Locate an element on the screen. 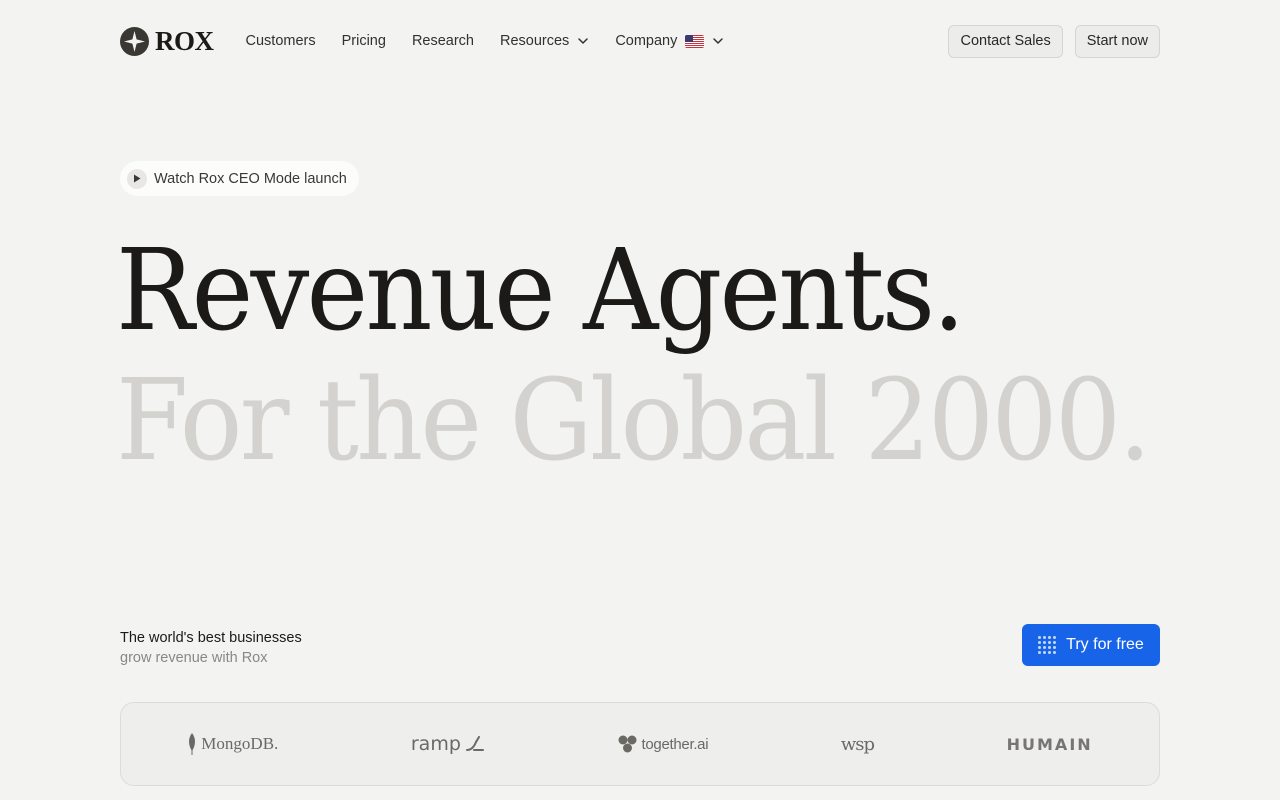 Image resolution: width=1280 pixels, height=800 pixels. start-now-button: Start now is located at coordinates (1117, 41).